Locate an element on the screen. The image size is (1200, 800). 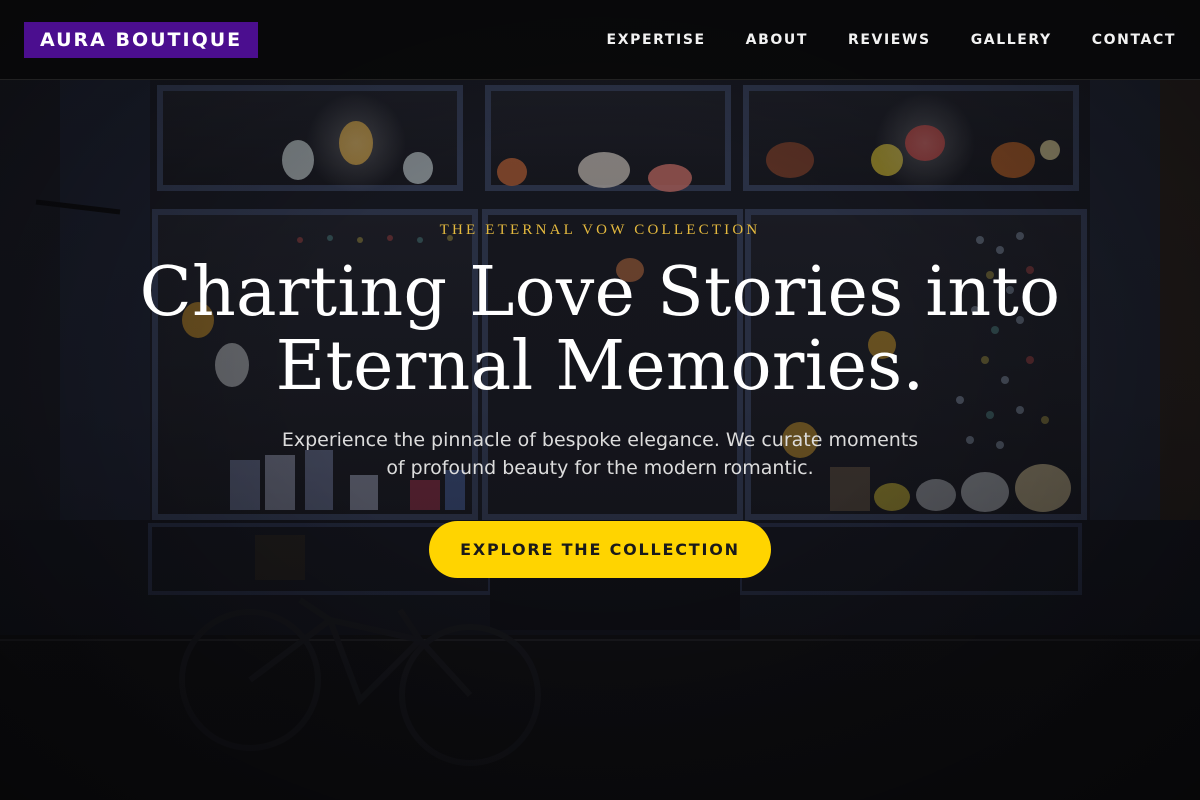
nav-link-gallery: GALLERY is located at coordinates (1011, 40).